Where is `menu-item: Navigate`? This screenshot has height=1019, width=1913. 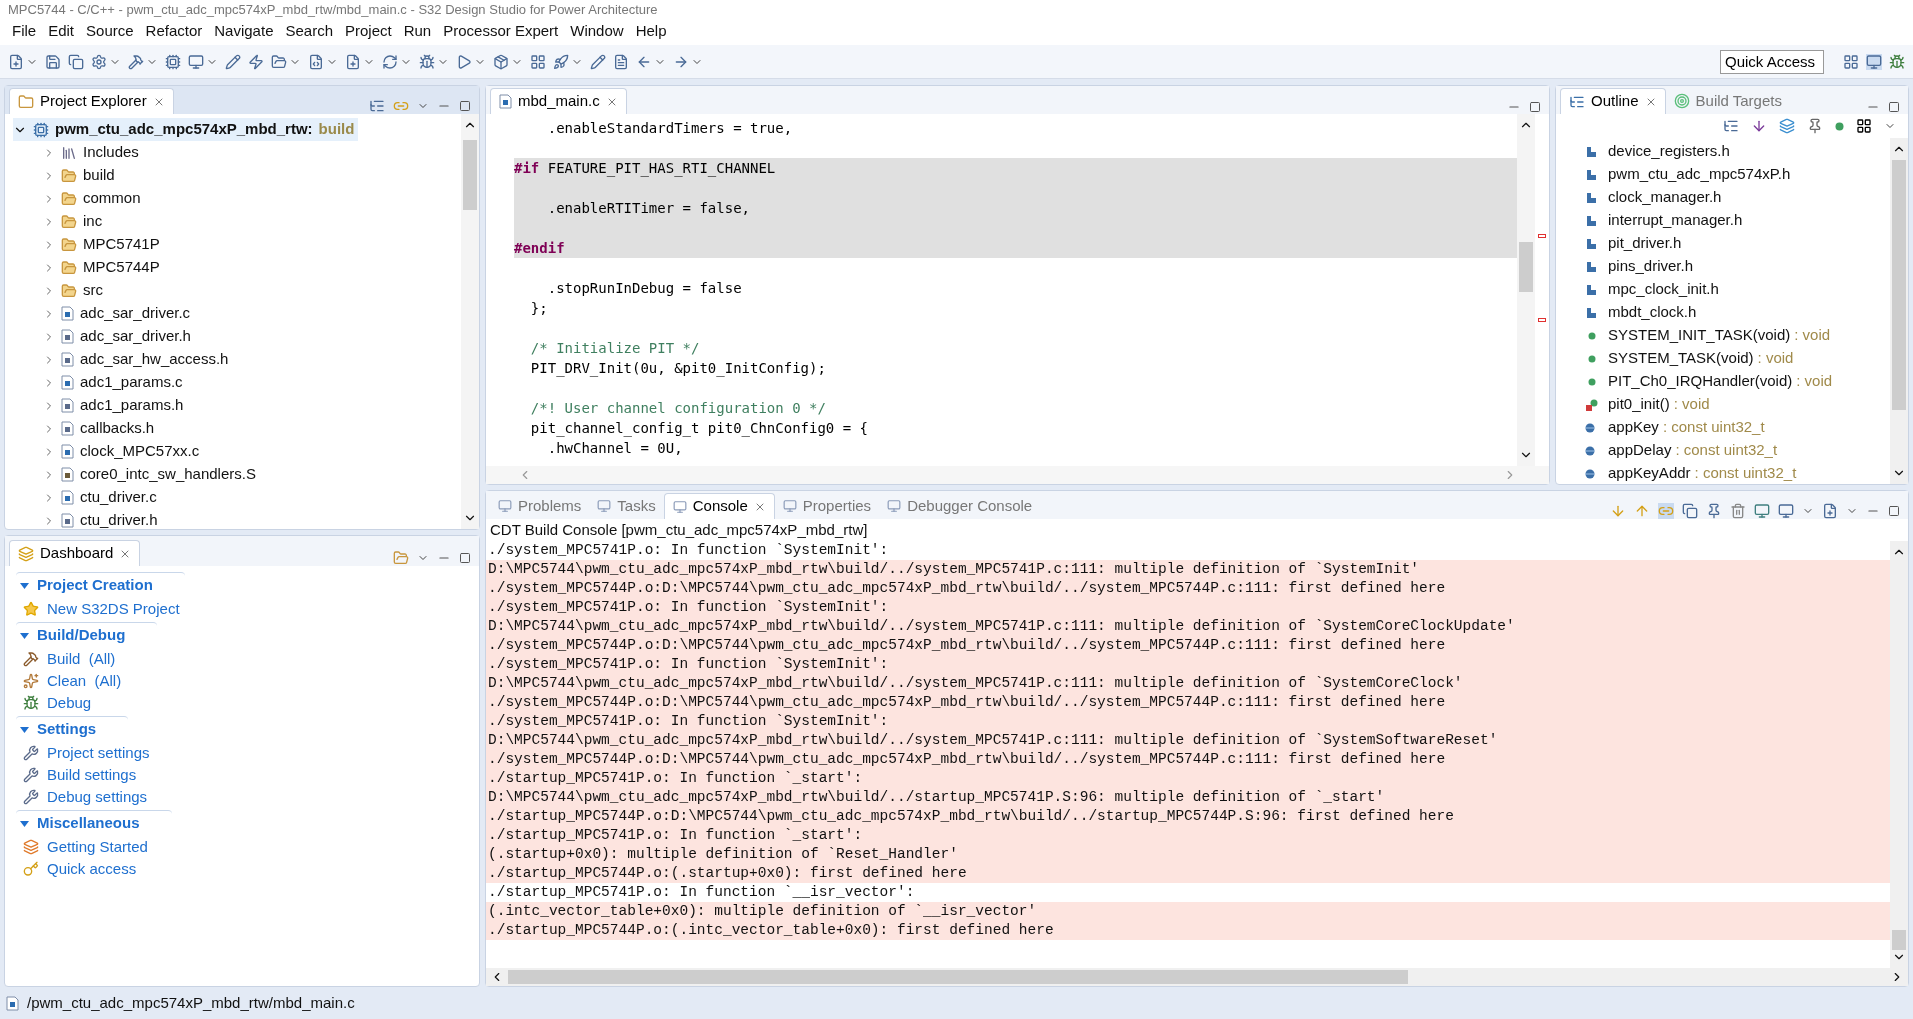
menu-item: Navigate is located at coordinates (244, 31).